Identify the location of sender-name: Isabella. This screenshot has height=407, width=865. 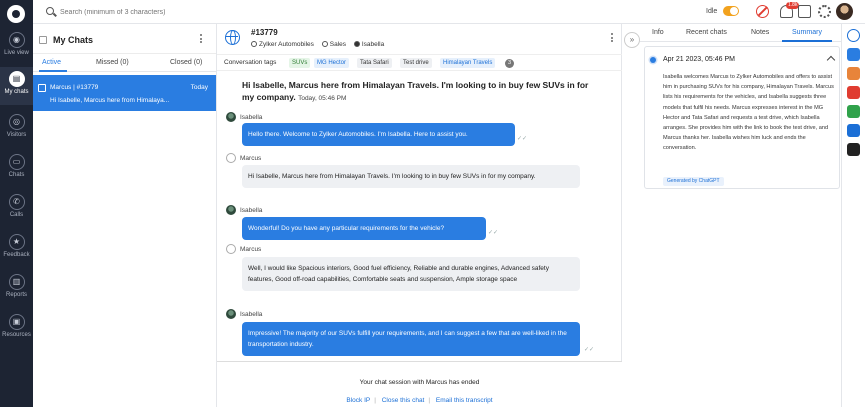
(251, 210).